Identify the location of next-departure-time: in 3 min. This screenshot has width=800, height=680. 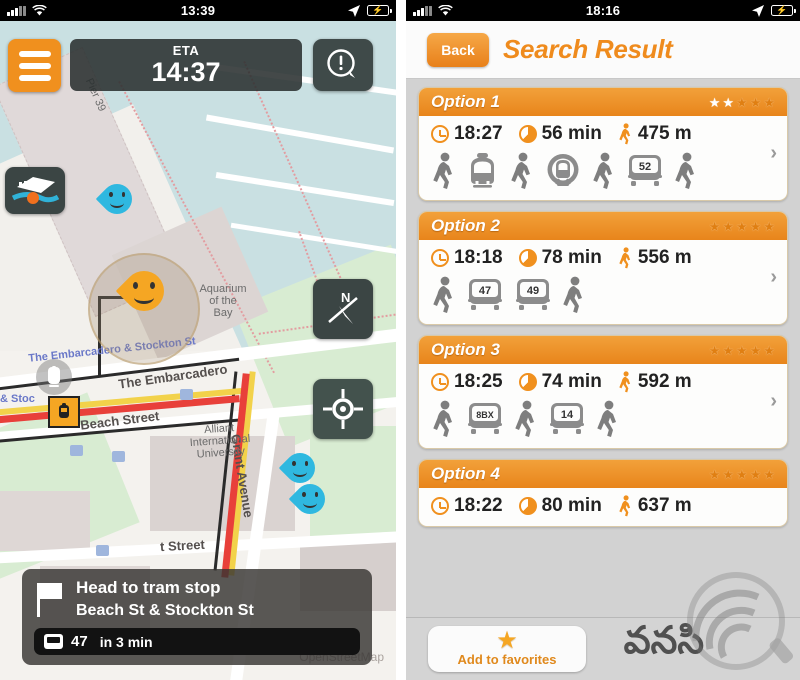
(126, 641).